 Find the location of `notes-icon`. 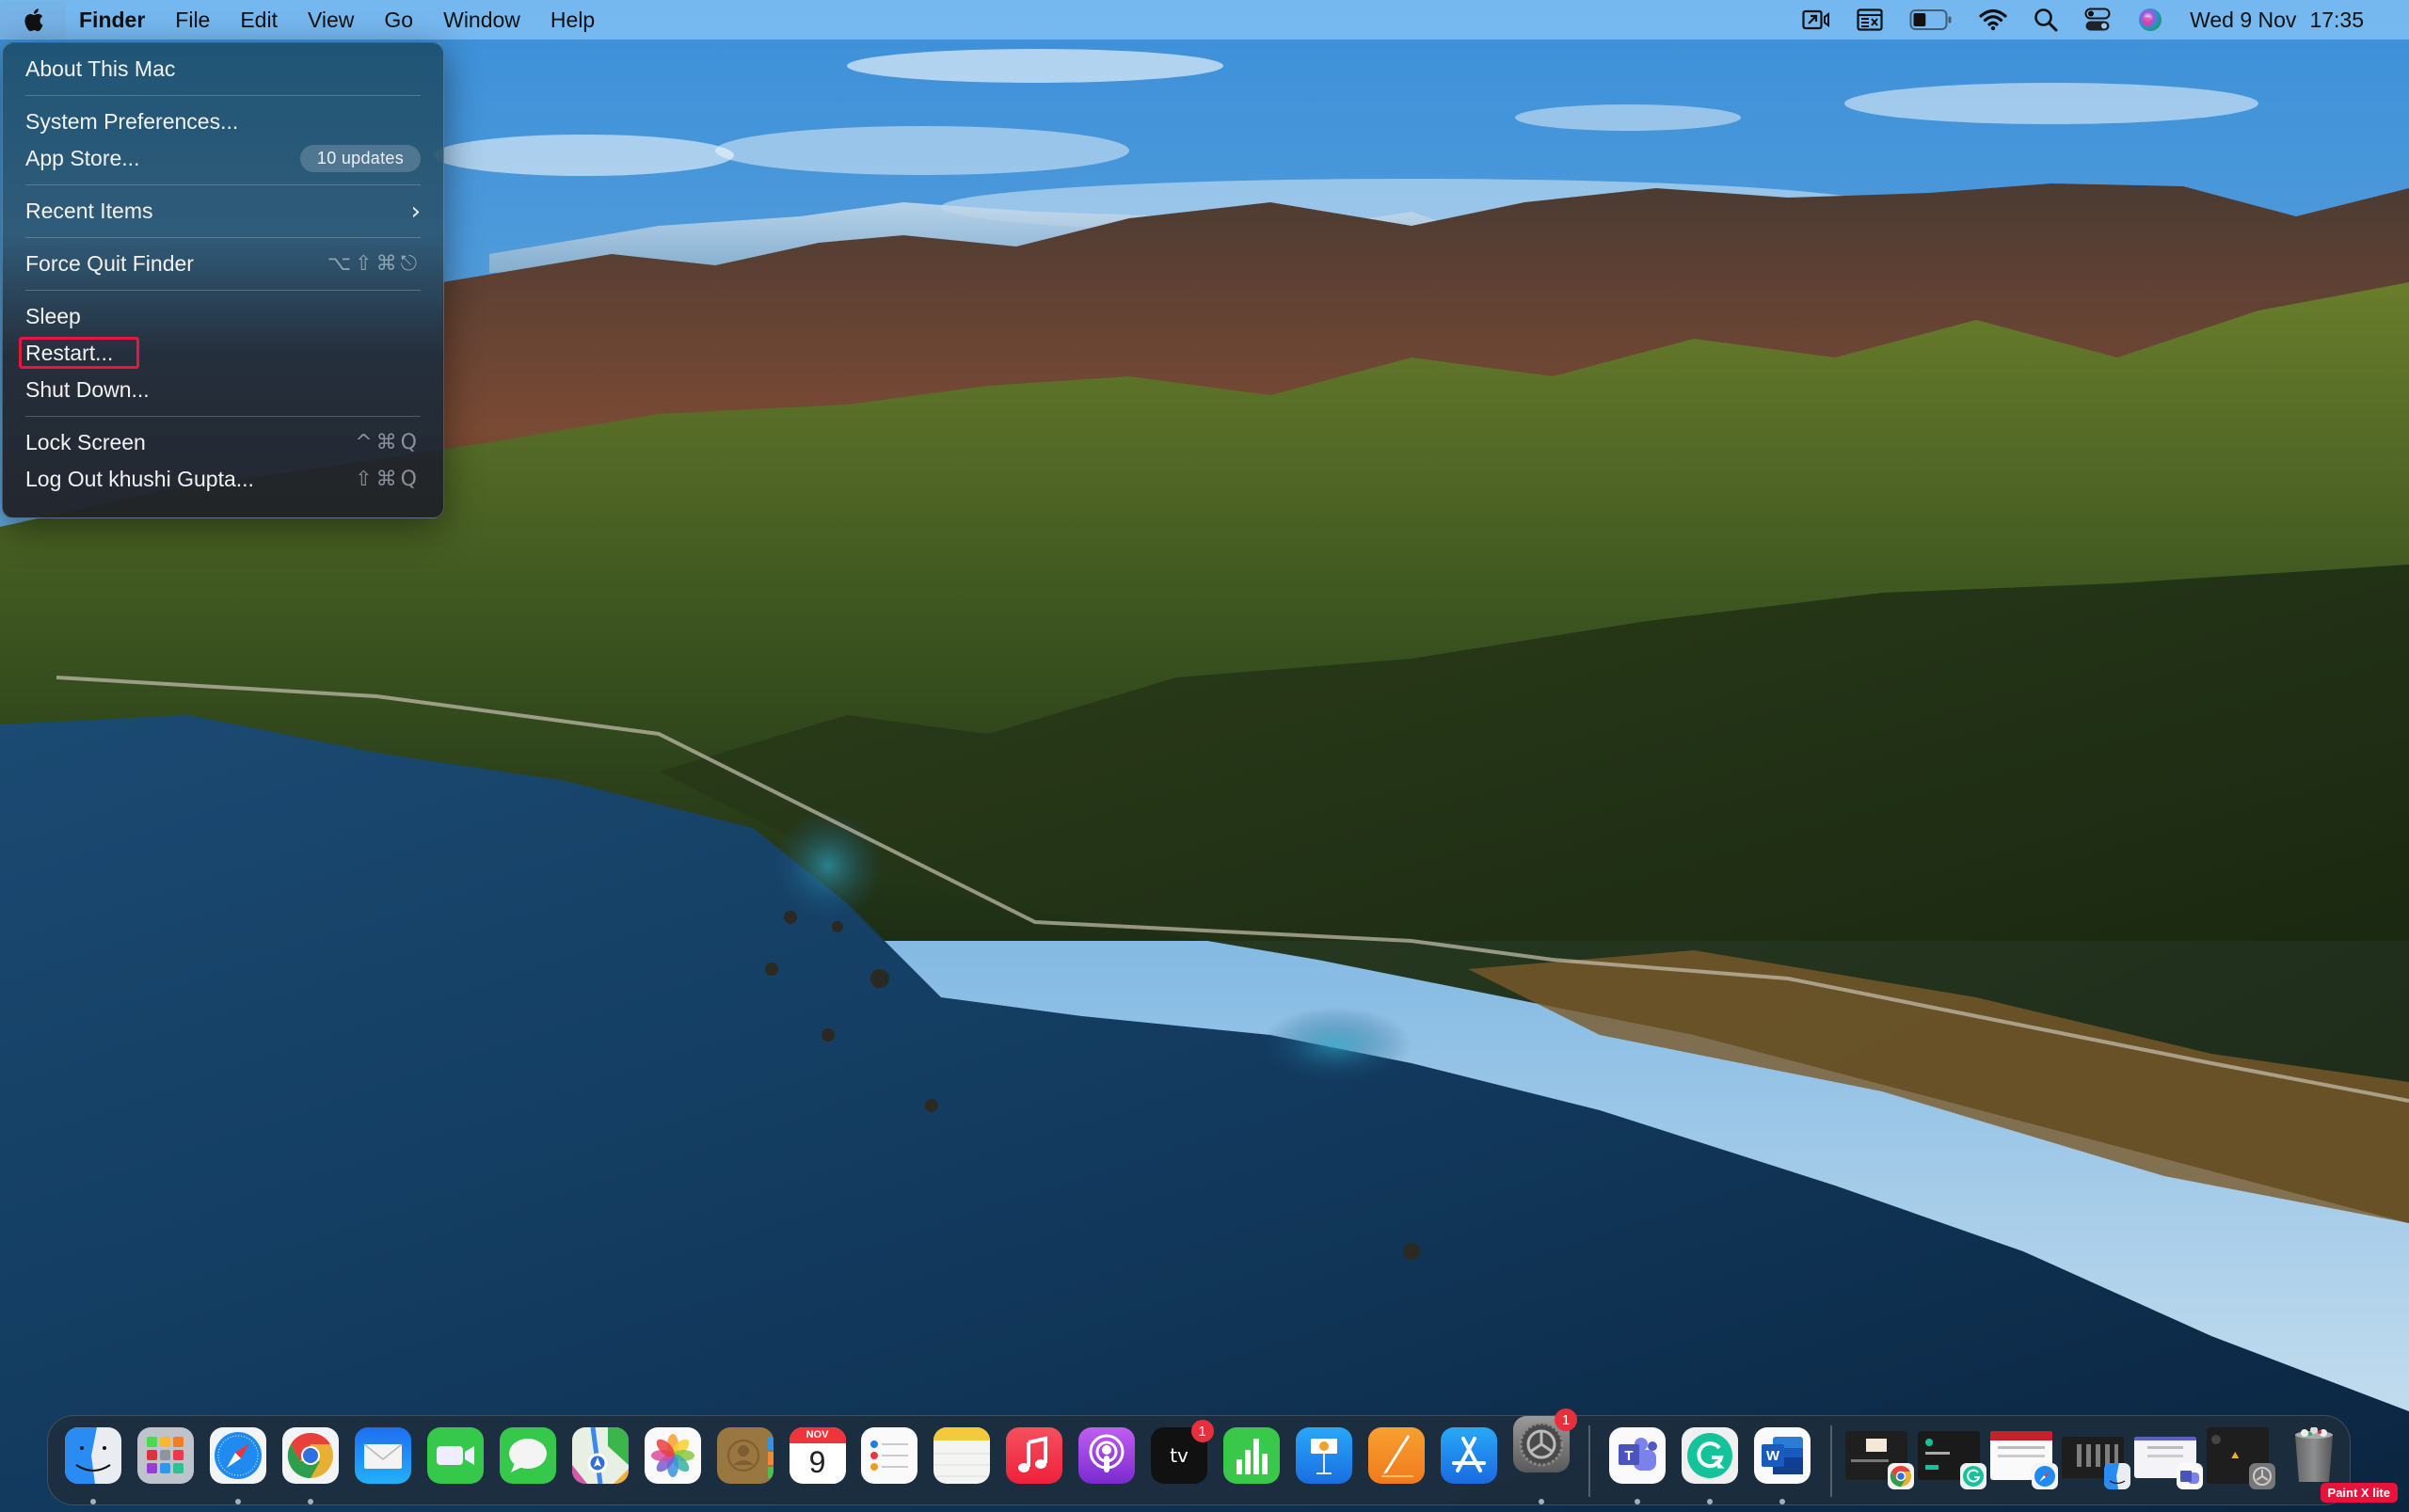

notes-icon is located at coordinates (962, 1455).